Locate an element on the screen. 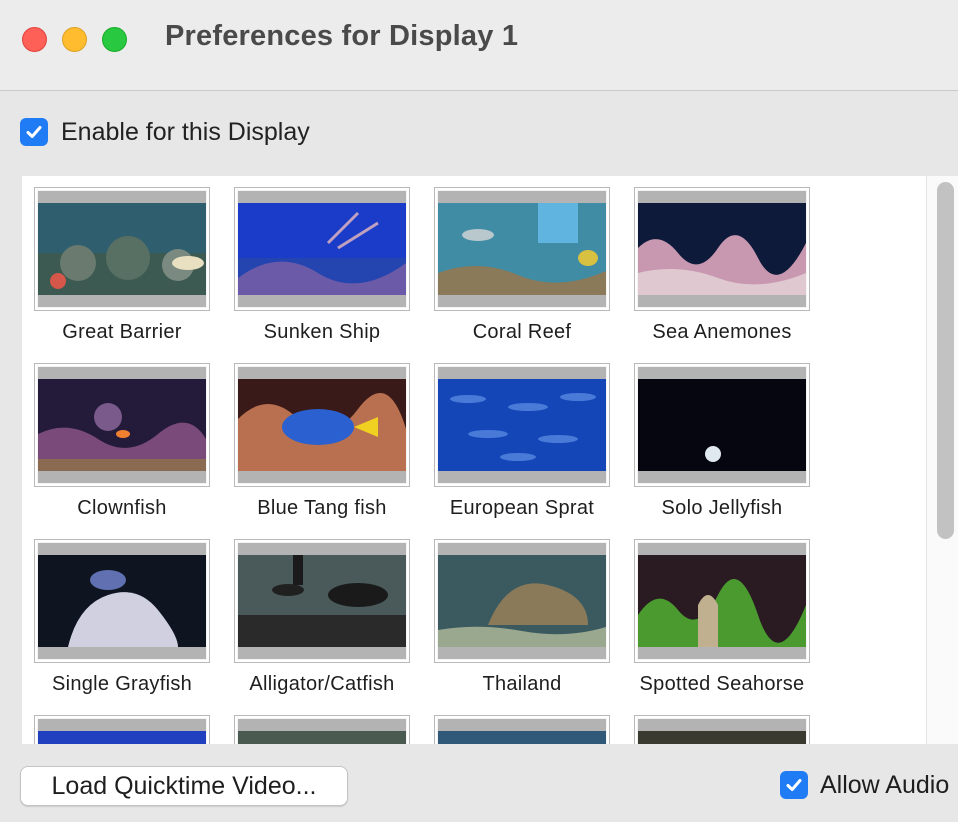 Image resolution: width=958 pixels, height=822 pixels. allow-audio-checkbox is located at coordinates (794, 785).